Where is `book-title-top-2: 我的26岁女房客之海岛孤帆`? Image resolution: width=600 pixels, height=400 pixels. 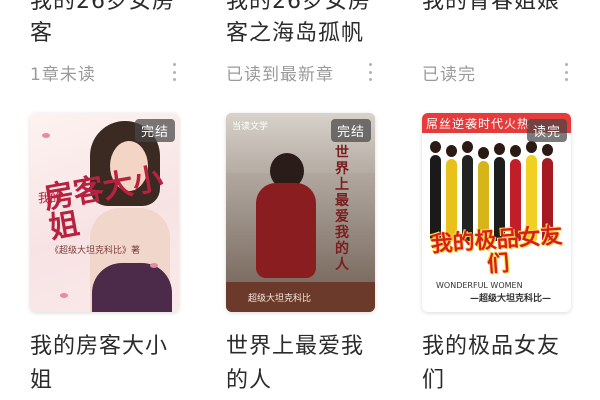 book-title-top-2: 我的26岁女房客之海岛孤帆 is located at coordinates (301, 25).